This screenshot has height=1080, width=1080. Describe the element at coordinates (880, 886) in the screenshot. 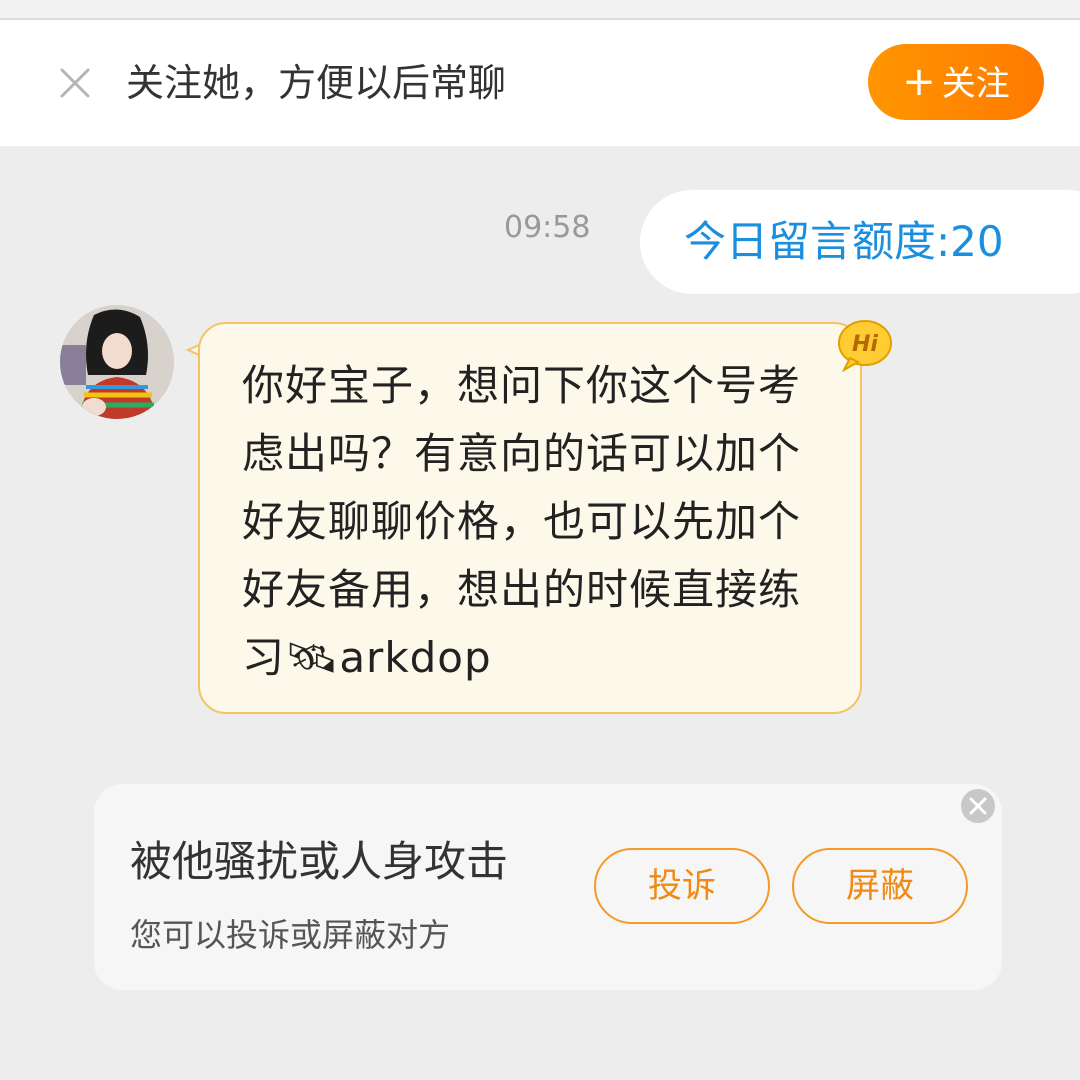

I see `block-button: 屏蔽` at that location.